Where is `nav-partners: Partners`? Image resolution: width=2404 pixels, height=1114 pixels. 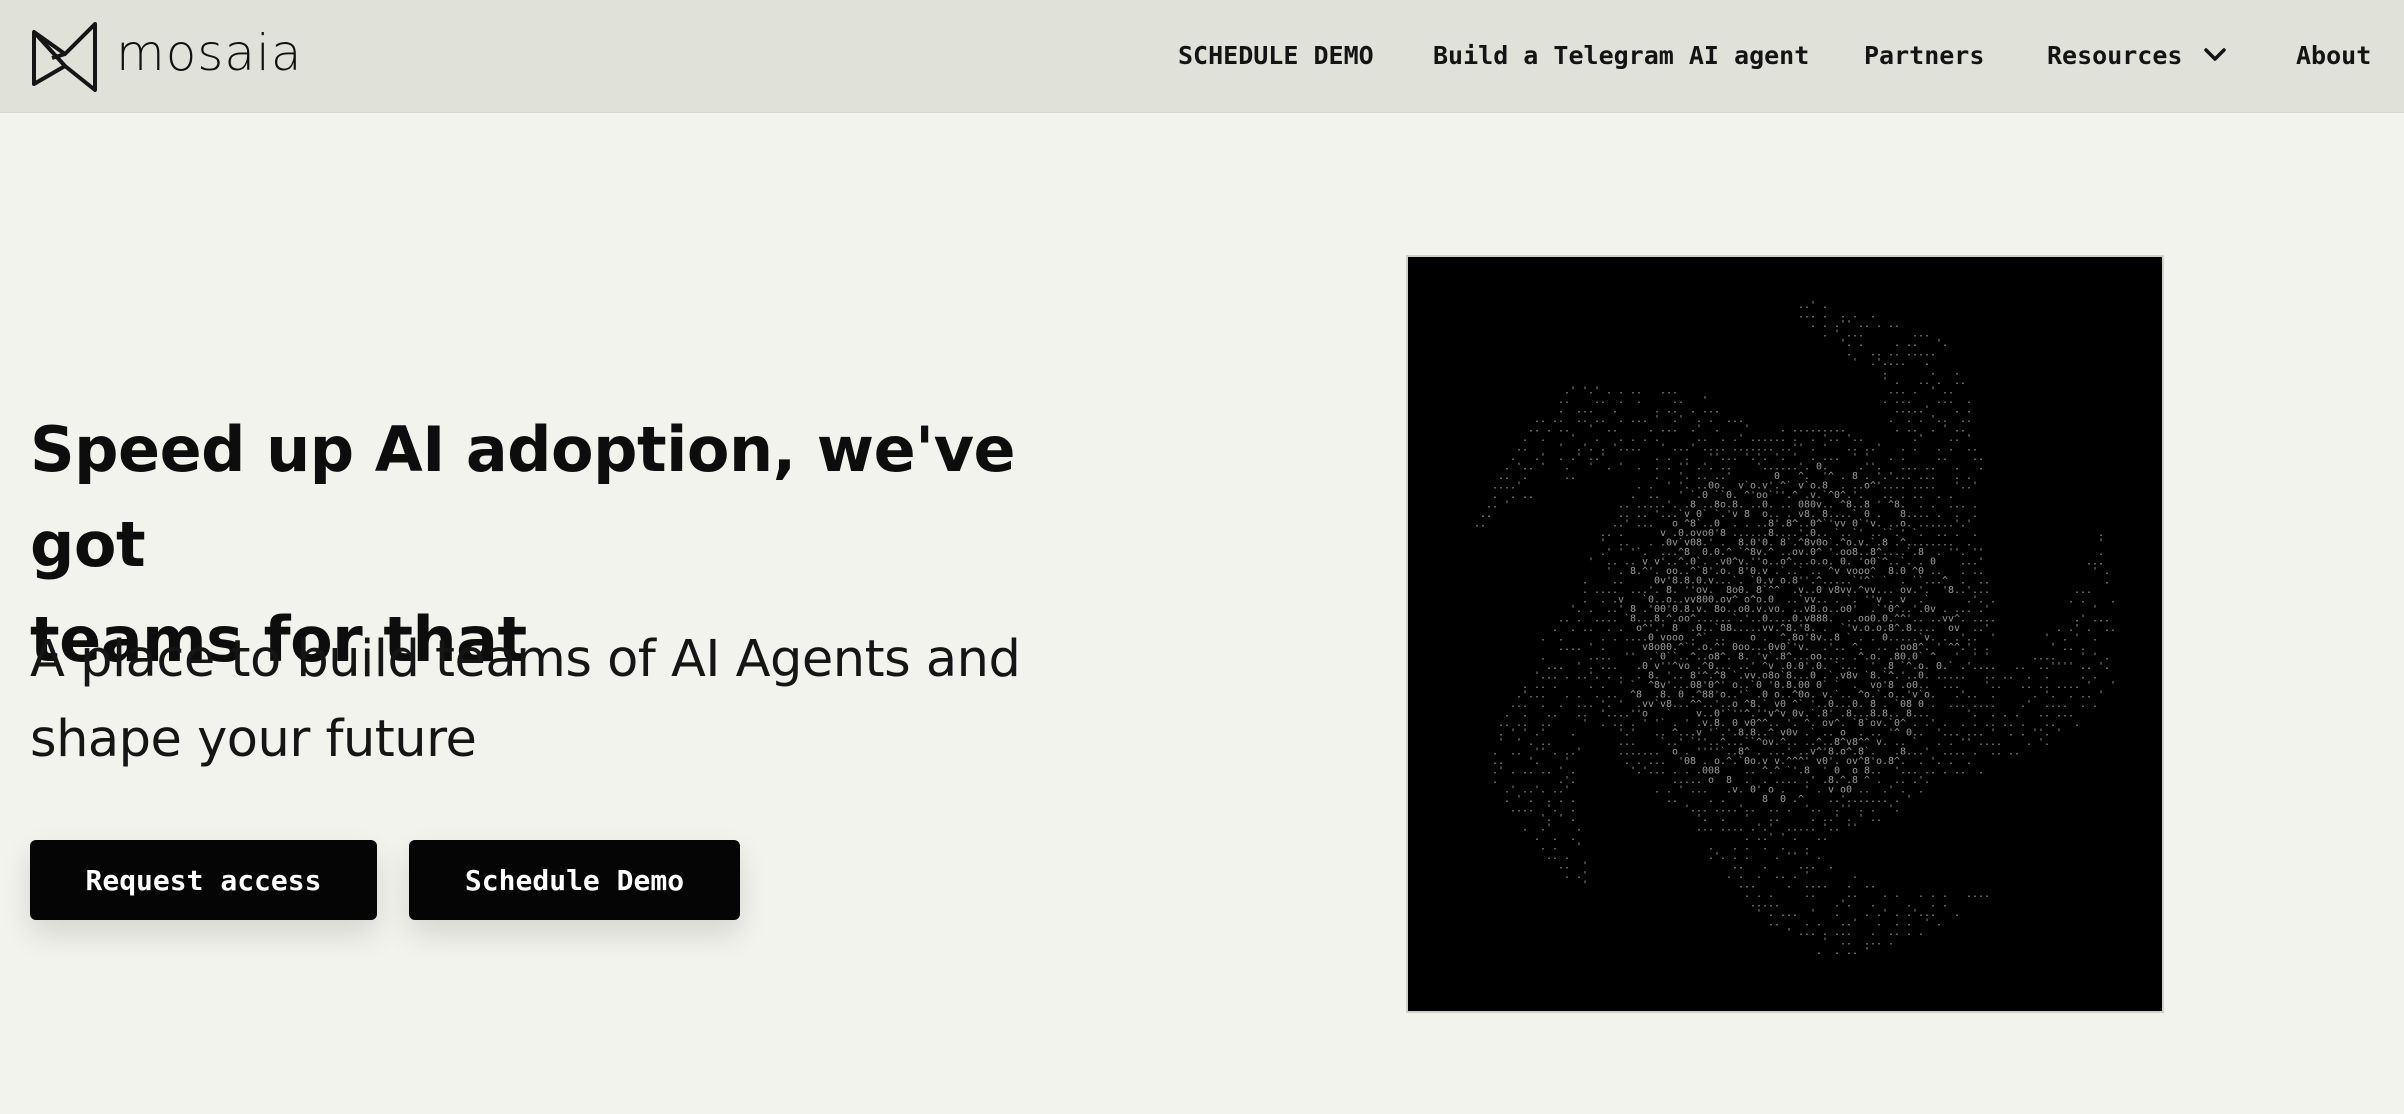 nav-partners: Partners is located at coordinates (1924, 55).